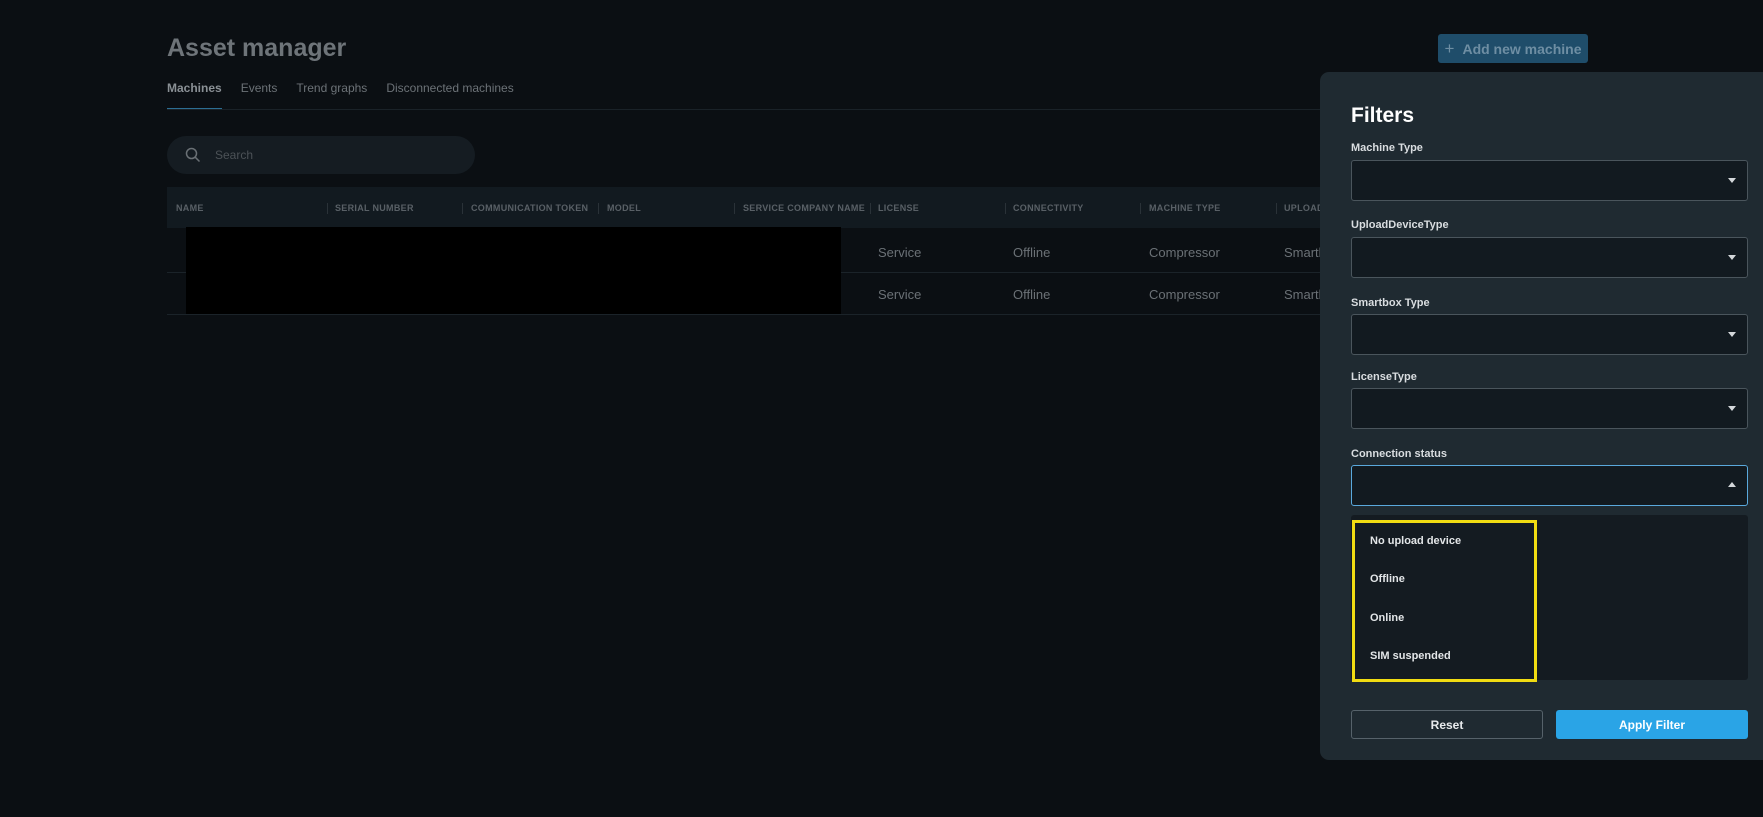 This screenshot has width=1763, height=817. Describe the element at coordinates (259, 95) in the screenshot. I see `tab-events: Events` at that location.